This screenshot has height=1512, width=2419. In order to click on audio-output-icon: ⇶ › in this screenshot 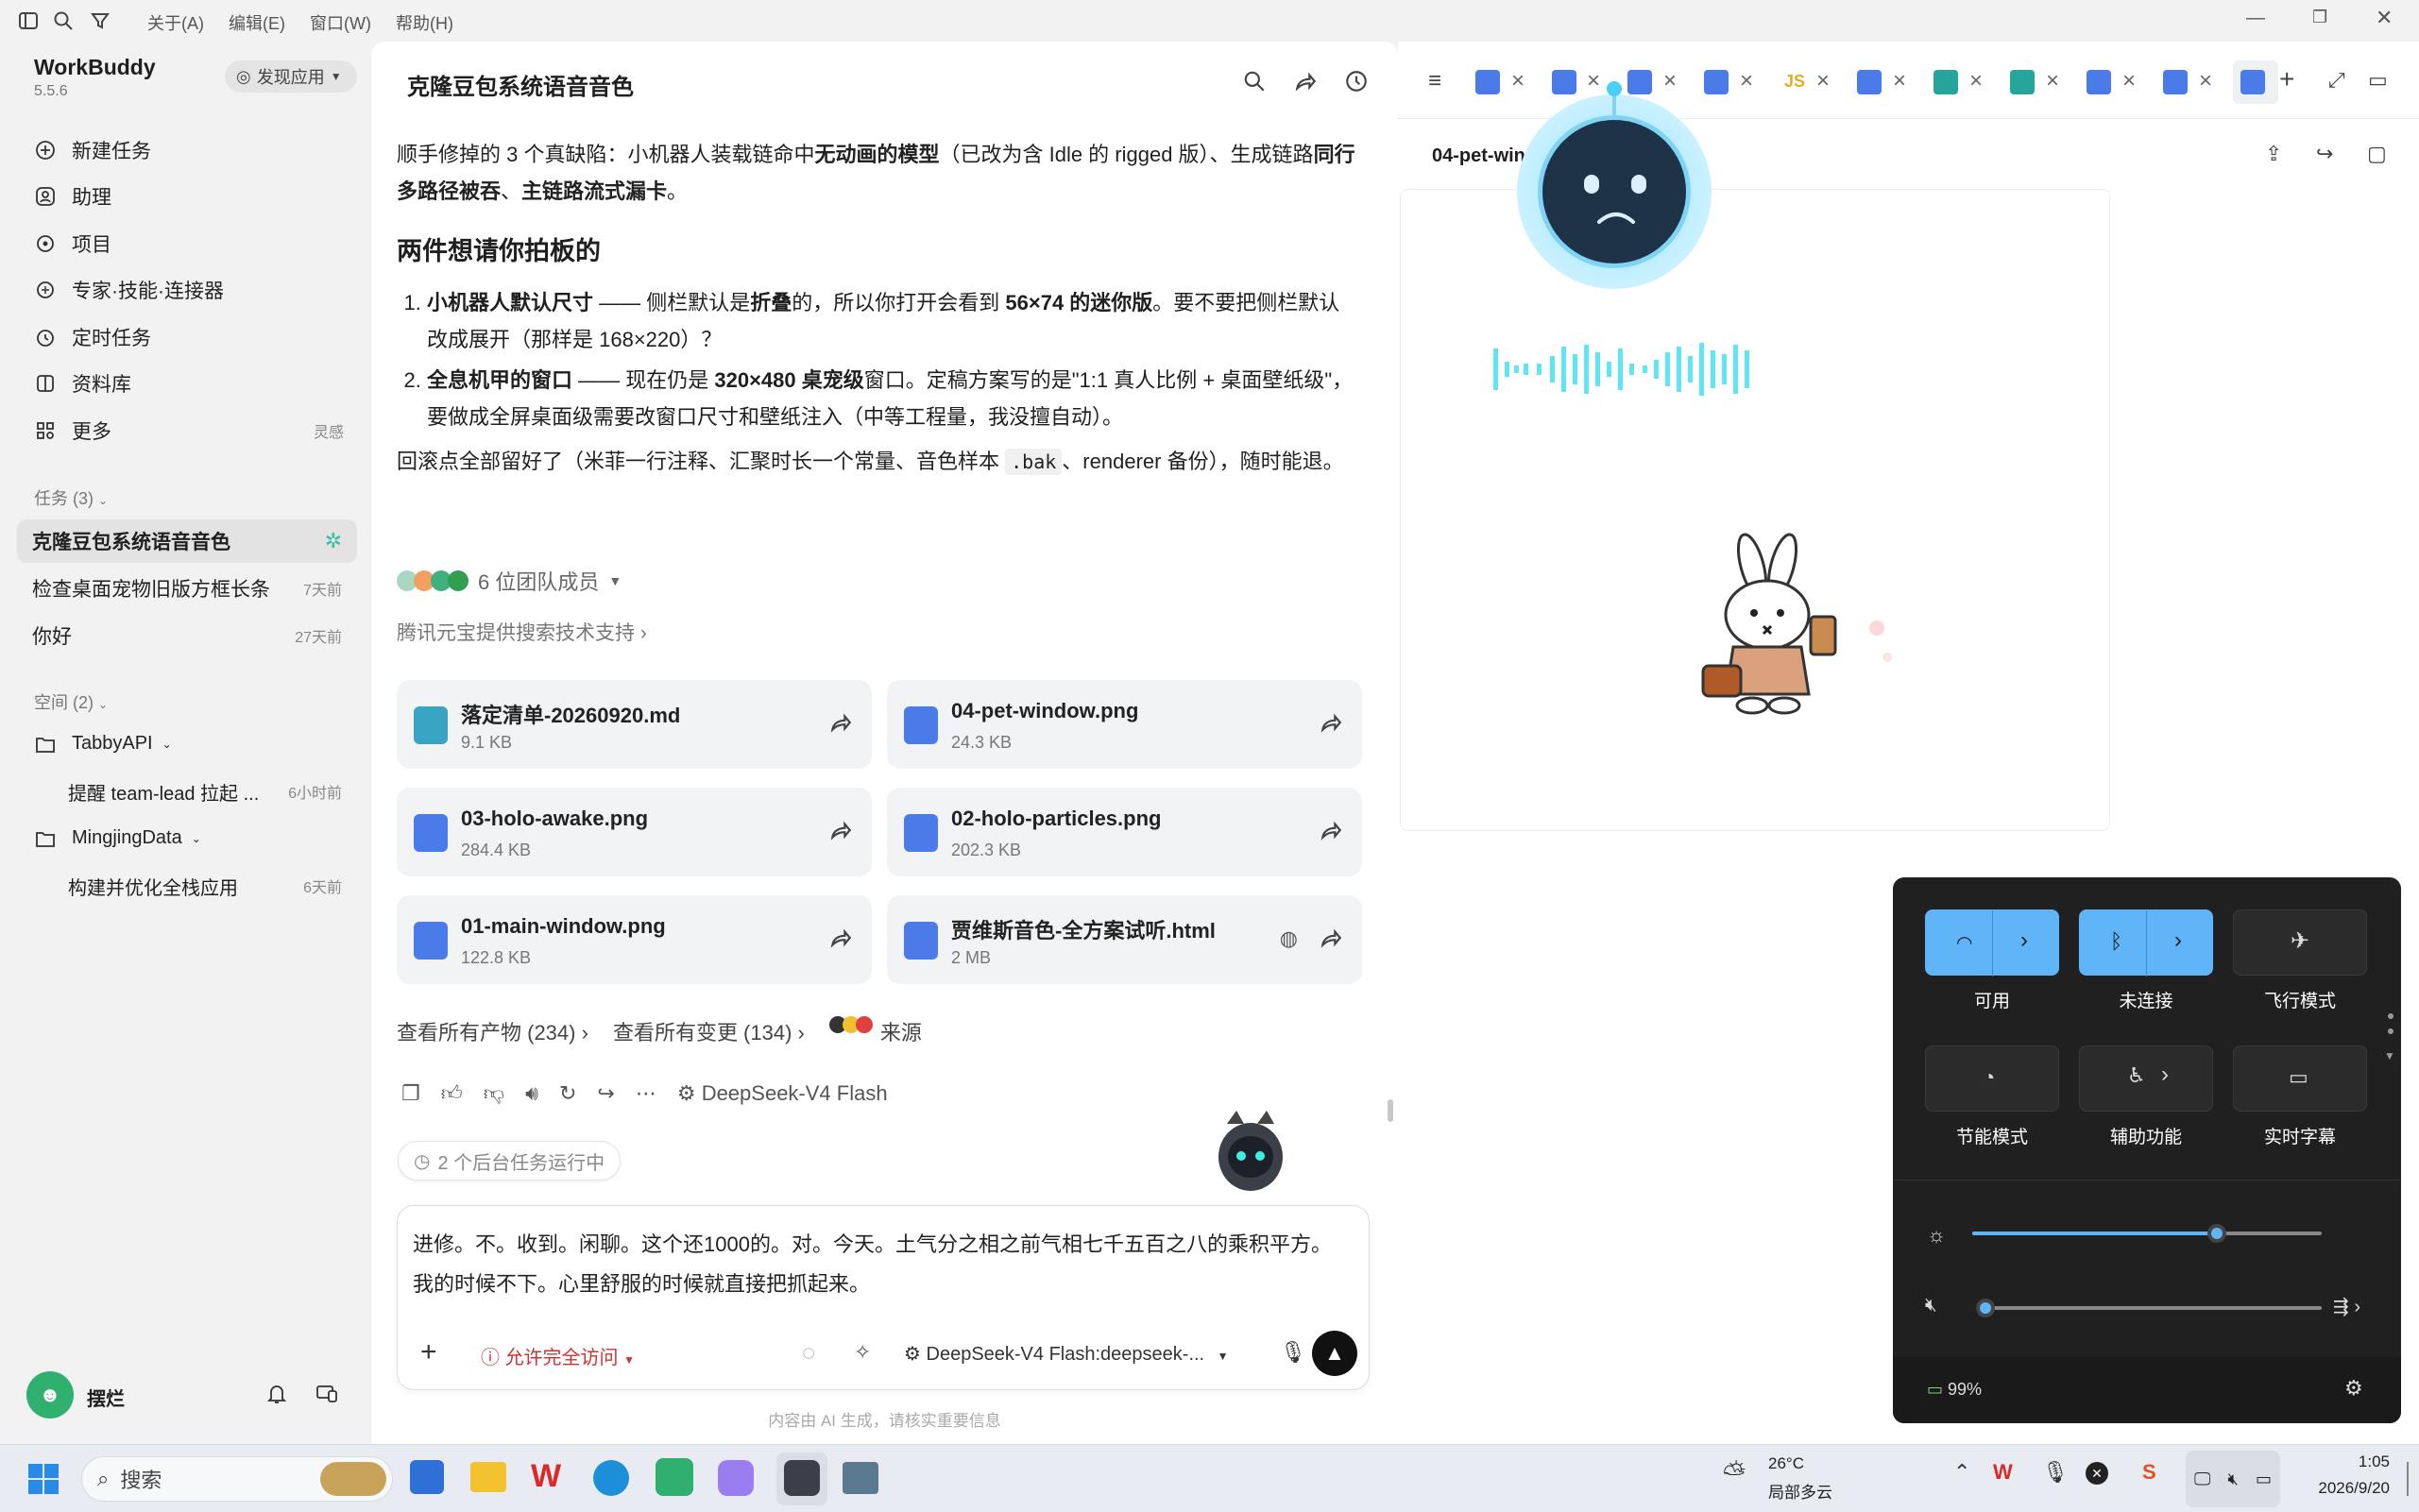, I will do `click(2346, 1306)`.